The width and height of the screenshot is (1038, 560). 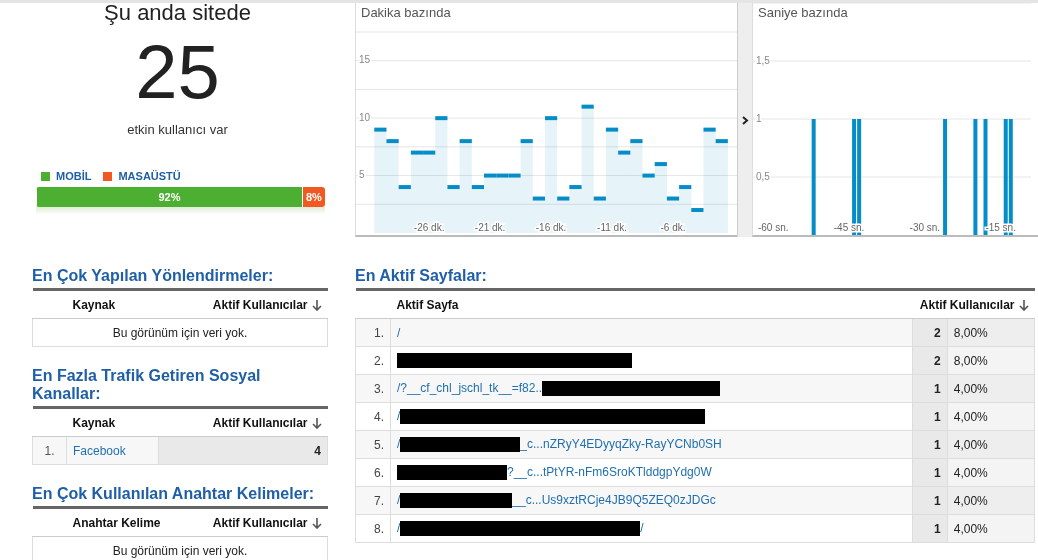 I want to click on share-segment: 8%, so click(x=313, y=197).